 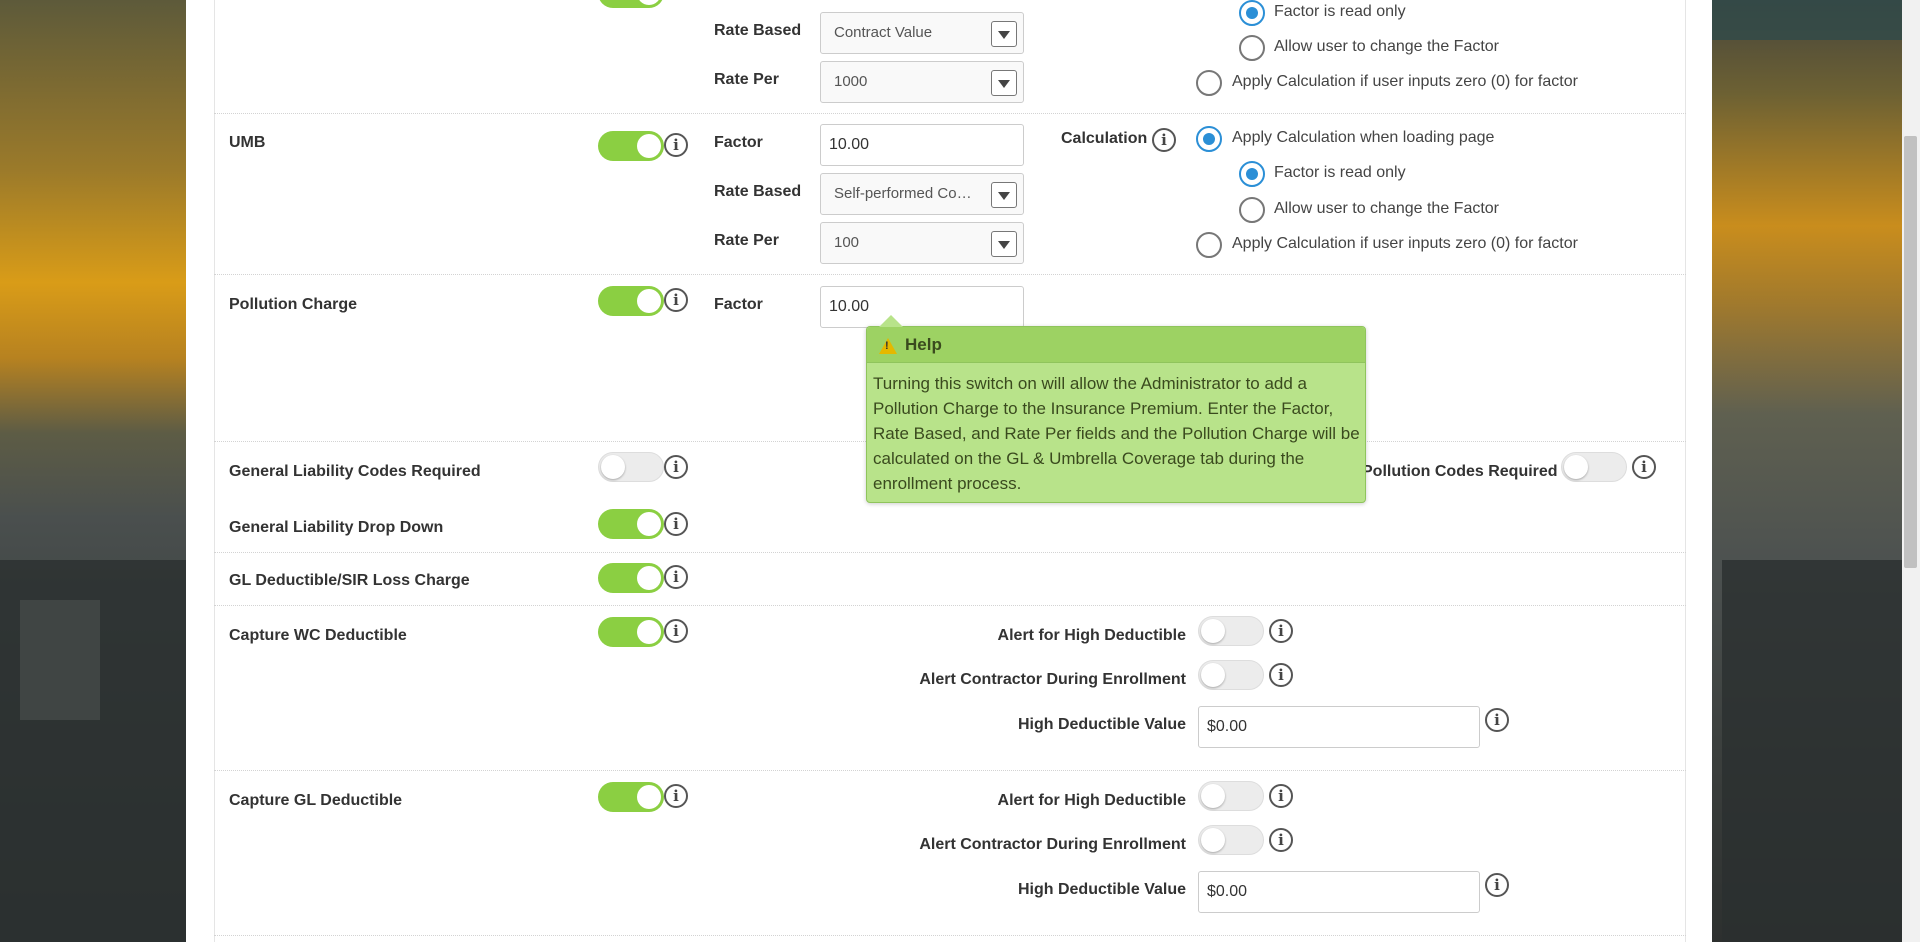 What do you see at coordinates (746, 240) in the screenshot?
I see `umb-rate-per-label: Rate Per` at bounding box center [746, 240].